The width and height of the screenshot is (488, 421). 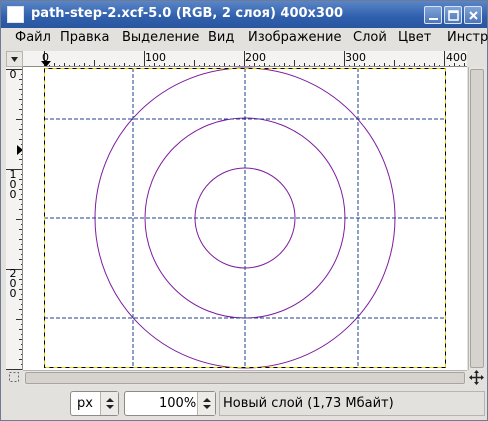 I want to click on ruler-label-0: 0, so click(x=13, y=74).